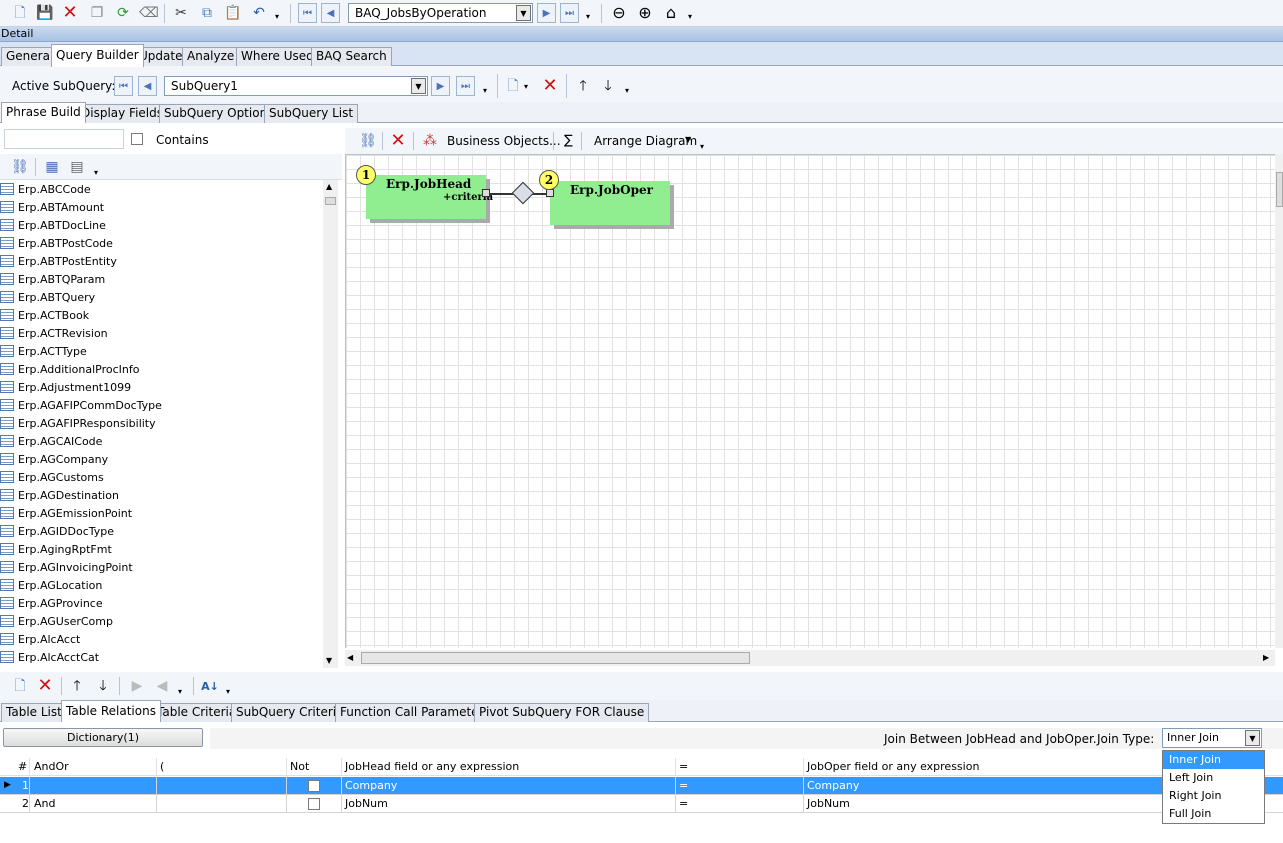 The width and height of the screenshot is (1283, 843). I want to click on list-item: Erp.ABTQuery, so click(161, 297).